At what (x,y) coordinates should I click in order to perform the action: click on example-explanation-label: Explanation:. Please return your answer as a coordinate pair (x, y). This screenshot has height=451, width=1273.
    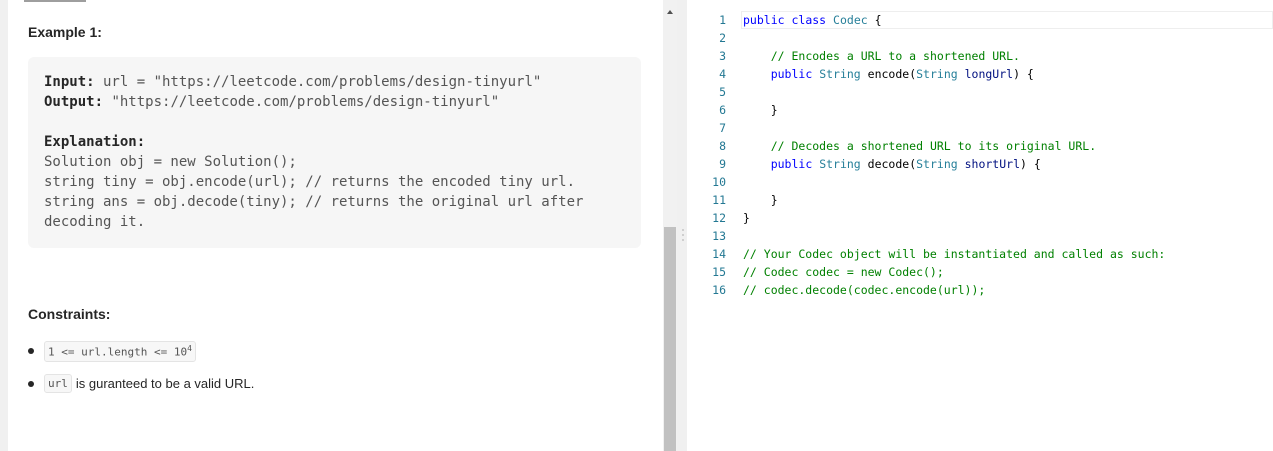
    Looking at the image, I should click on (95, 142).